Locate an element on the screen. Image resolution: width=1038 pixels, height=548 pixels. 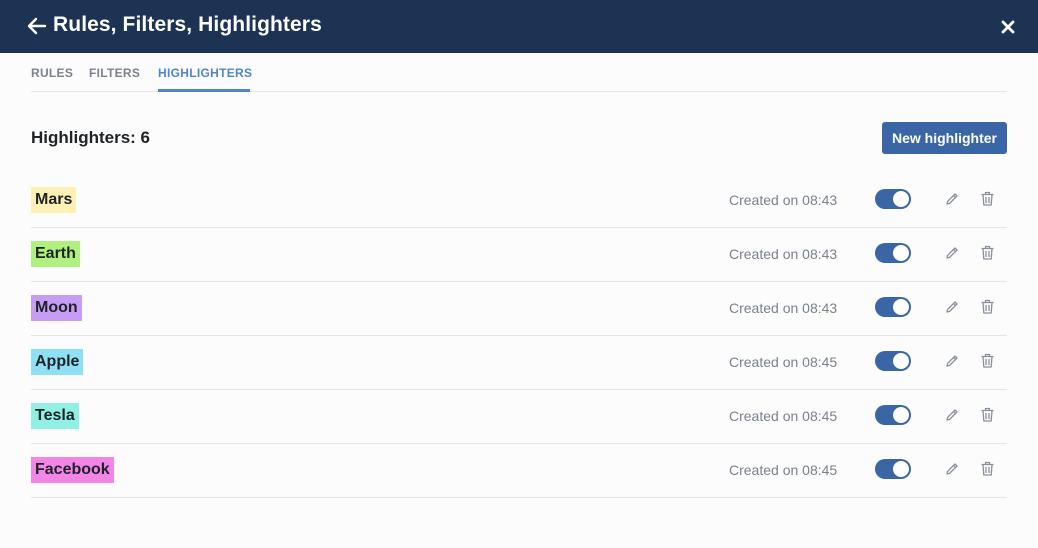
highlighter-row: Earth Created on 08:43 is located at coordinates (519, 255).